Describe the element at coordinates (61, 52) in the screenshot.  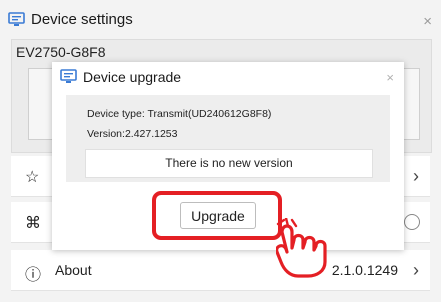
I see `device-name: EV2750-G8F8` at that location.